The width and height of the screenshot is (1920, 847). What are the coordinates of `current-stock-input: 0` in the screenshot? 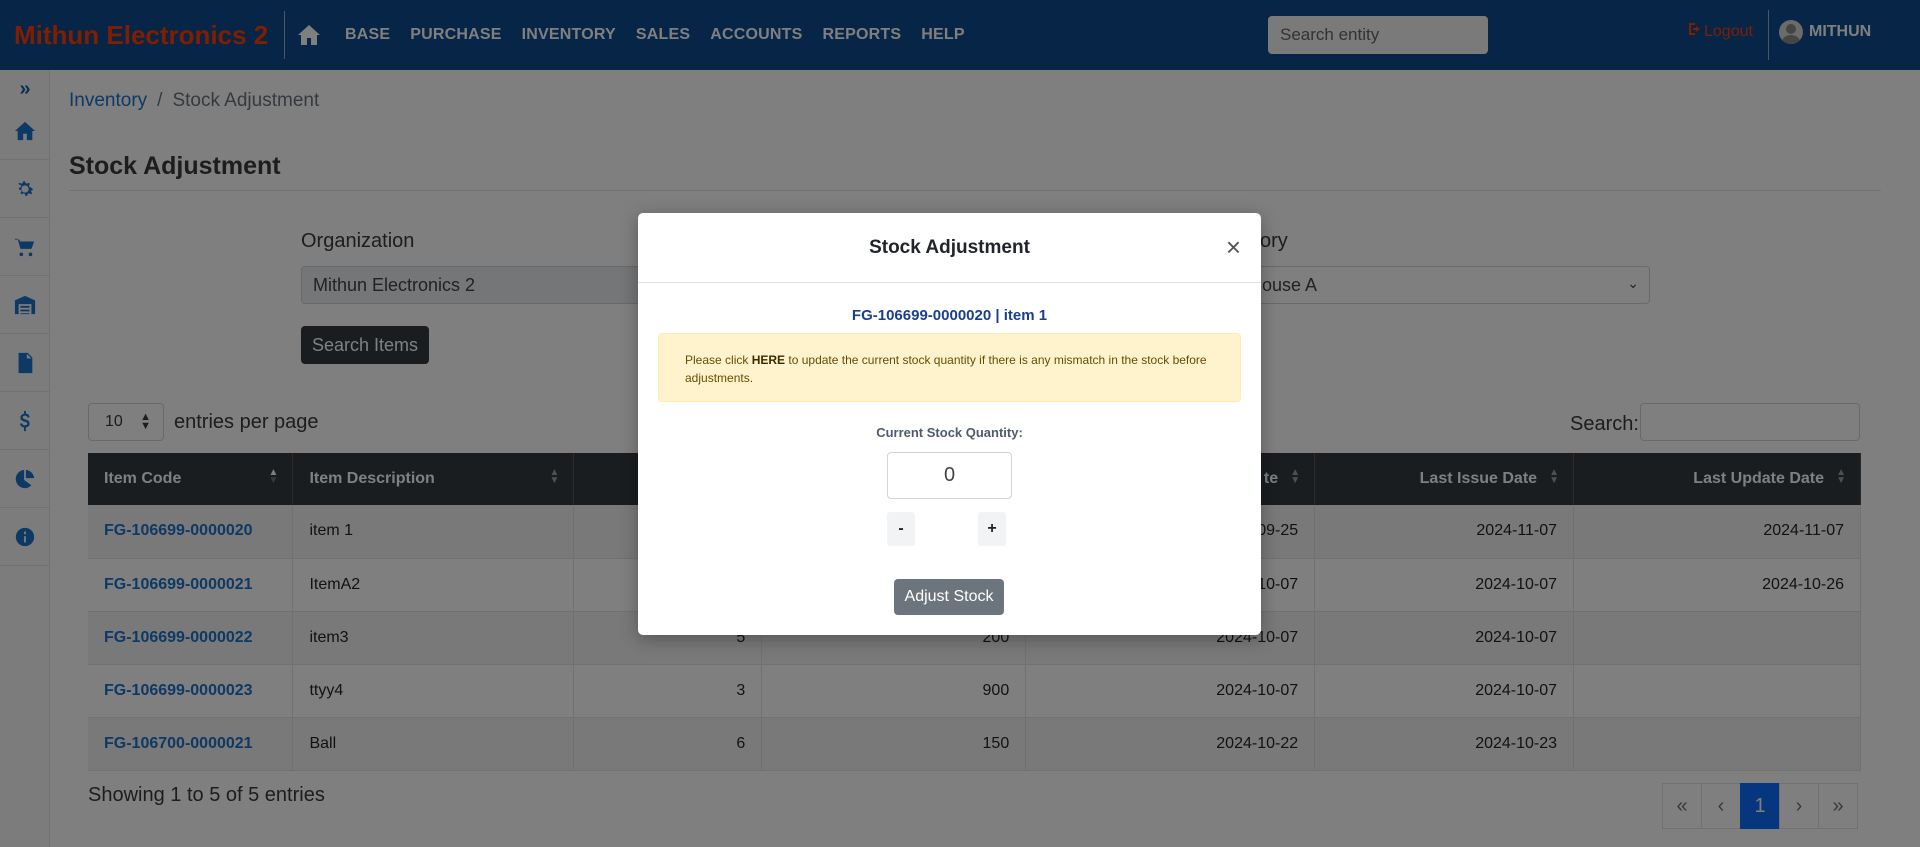 It's located at (949, 475).